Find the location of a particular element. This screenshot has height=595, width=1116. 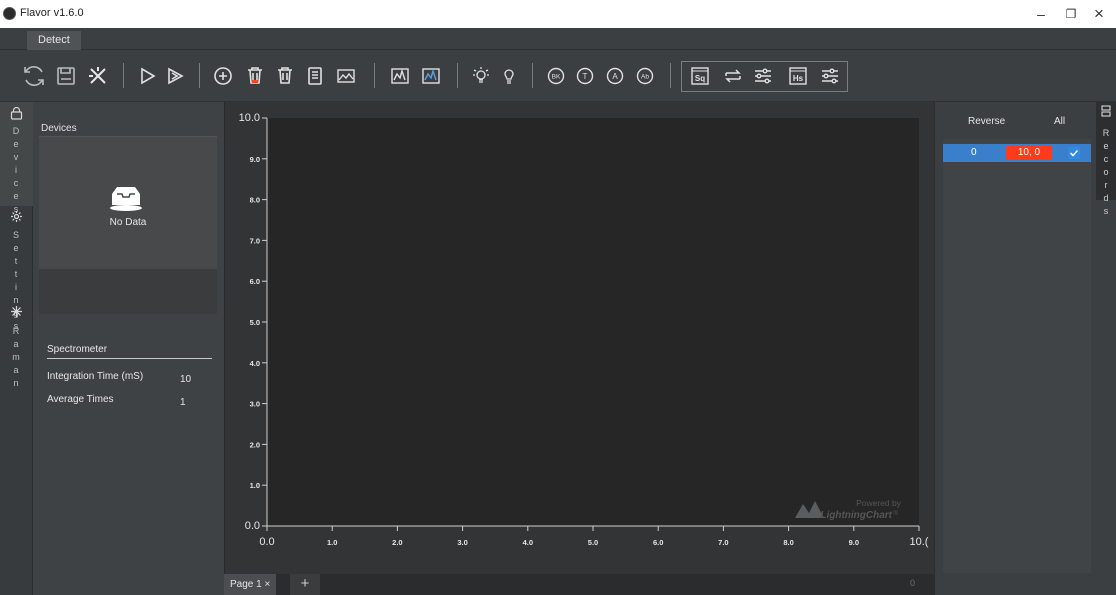

add-page-button: + is located at coordinates (305, 584).